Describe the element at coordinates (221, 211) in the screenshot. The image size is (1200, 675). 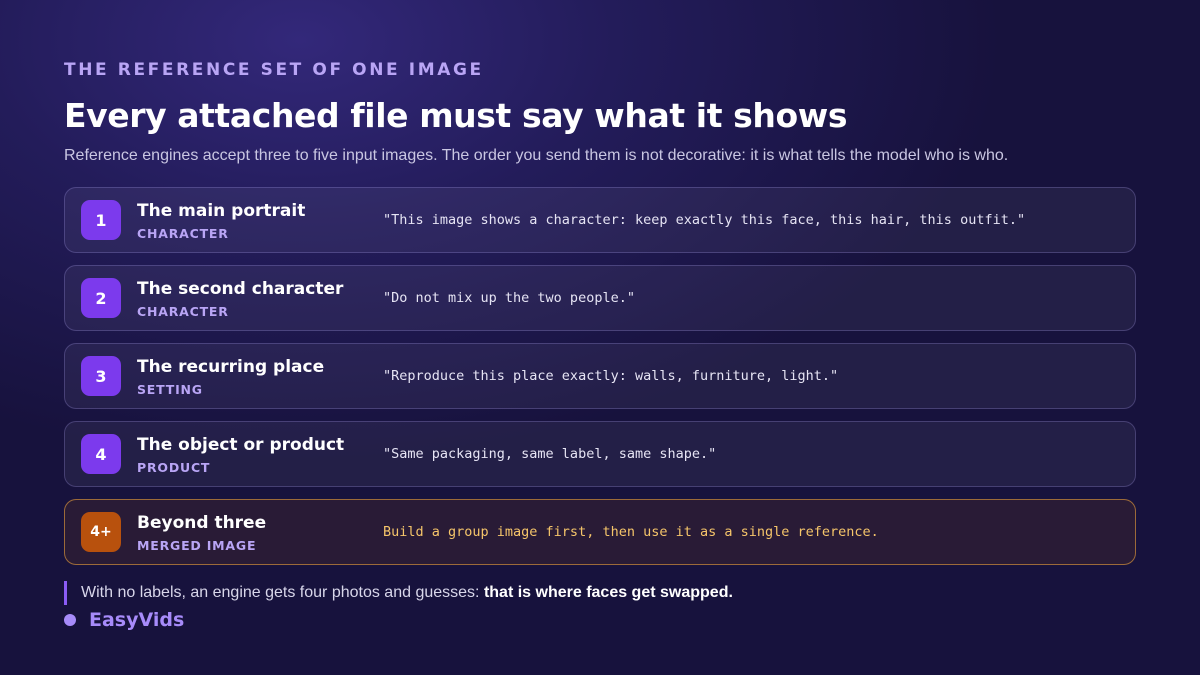
I see `card-title: The main portrait` at that location.